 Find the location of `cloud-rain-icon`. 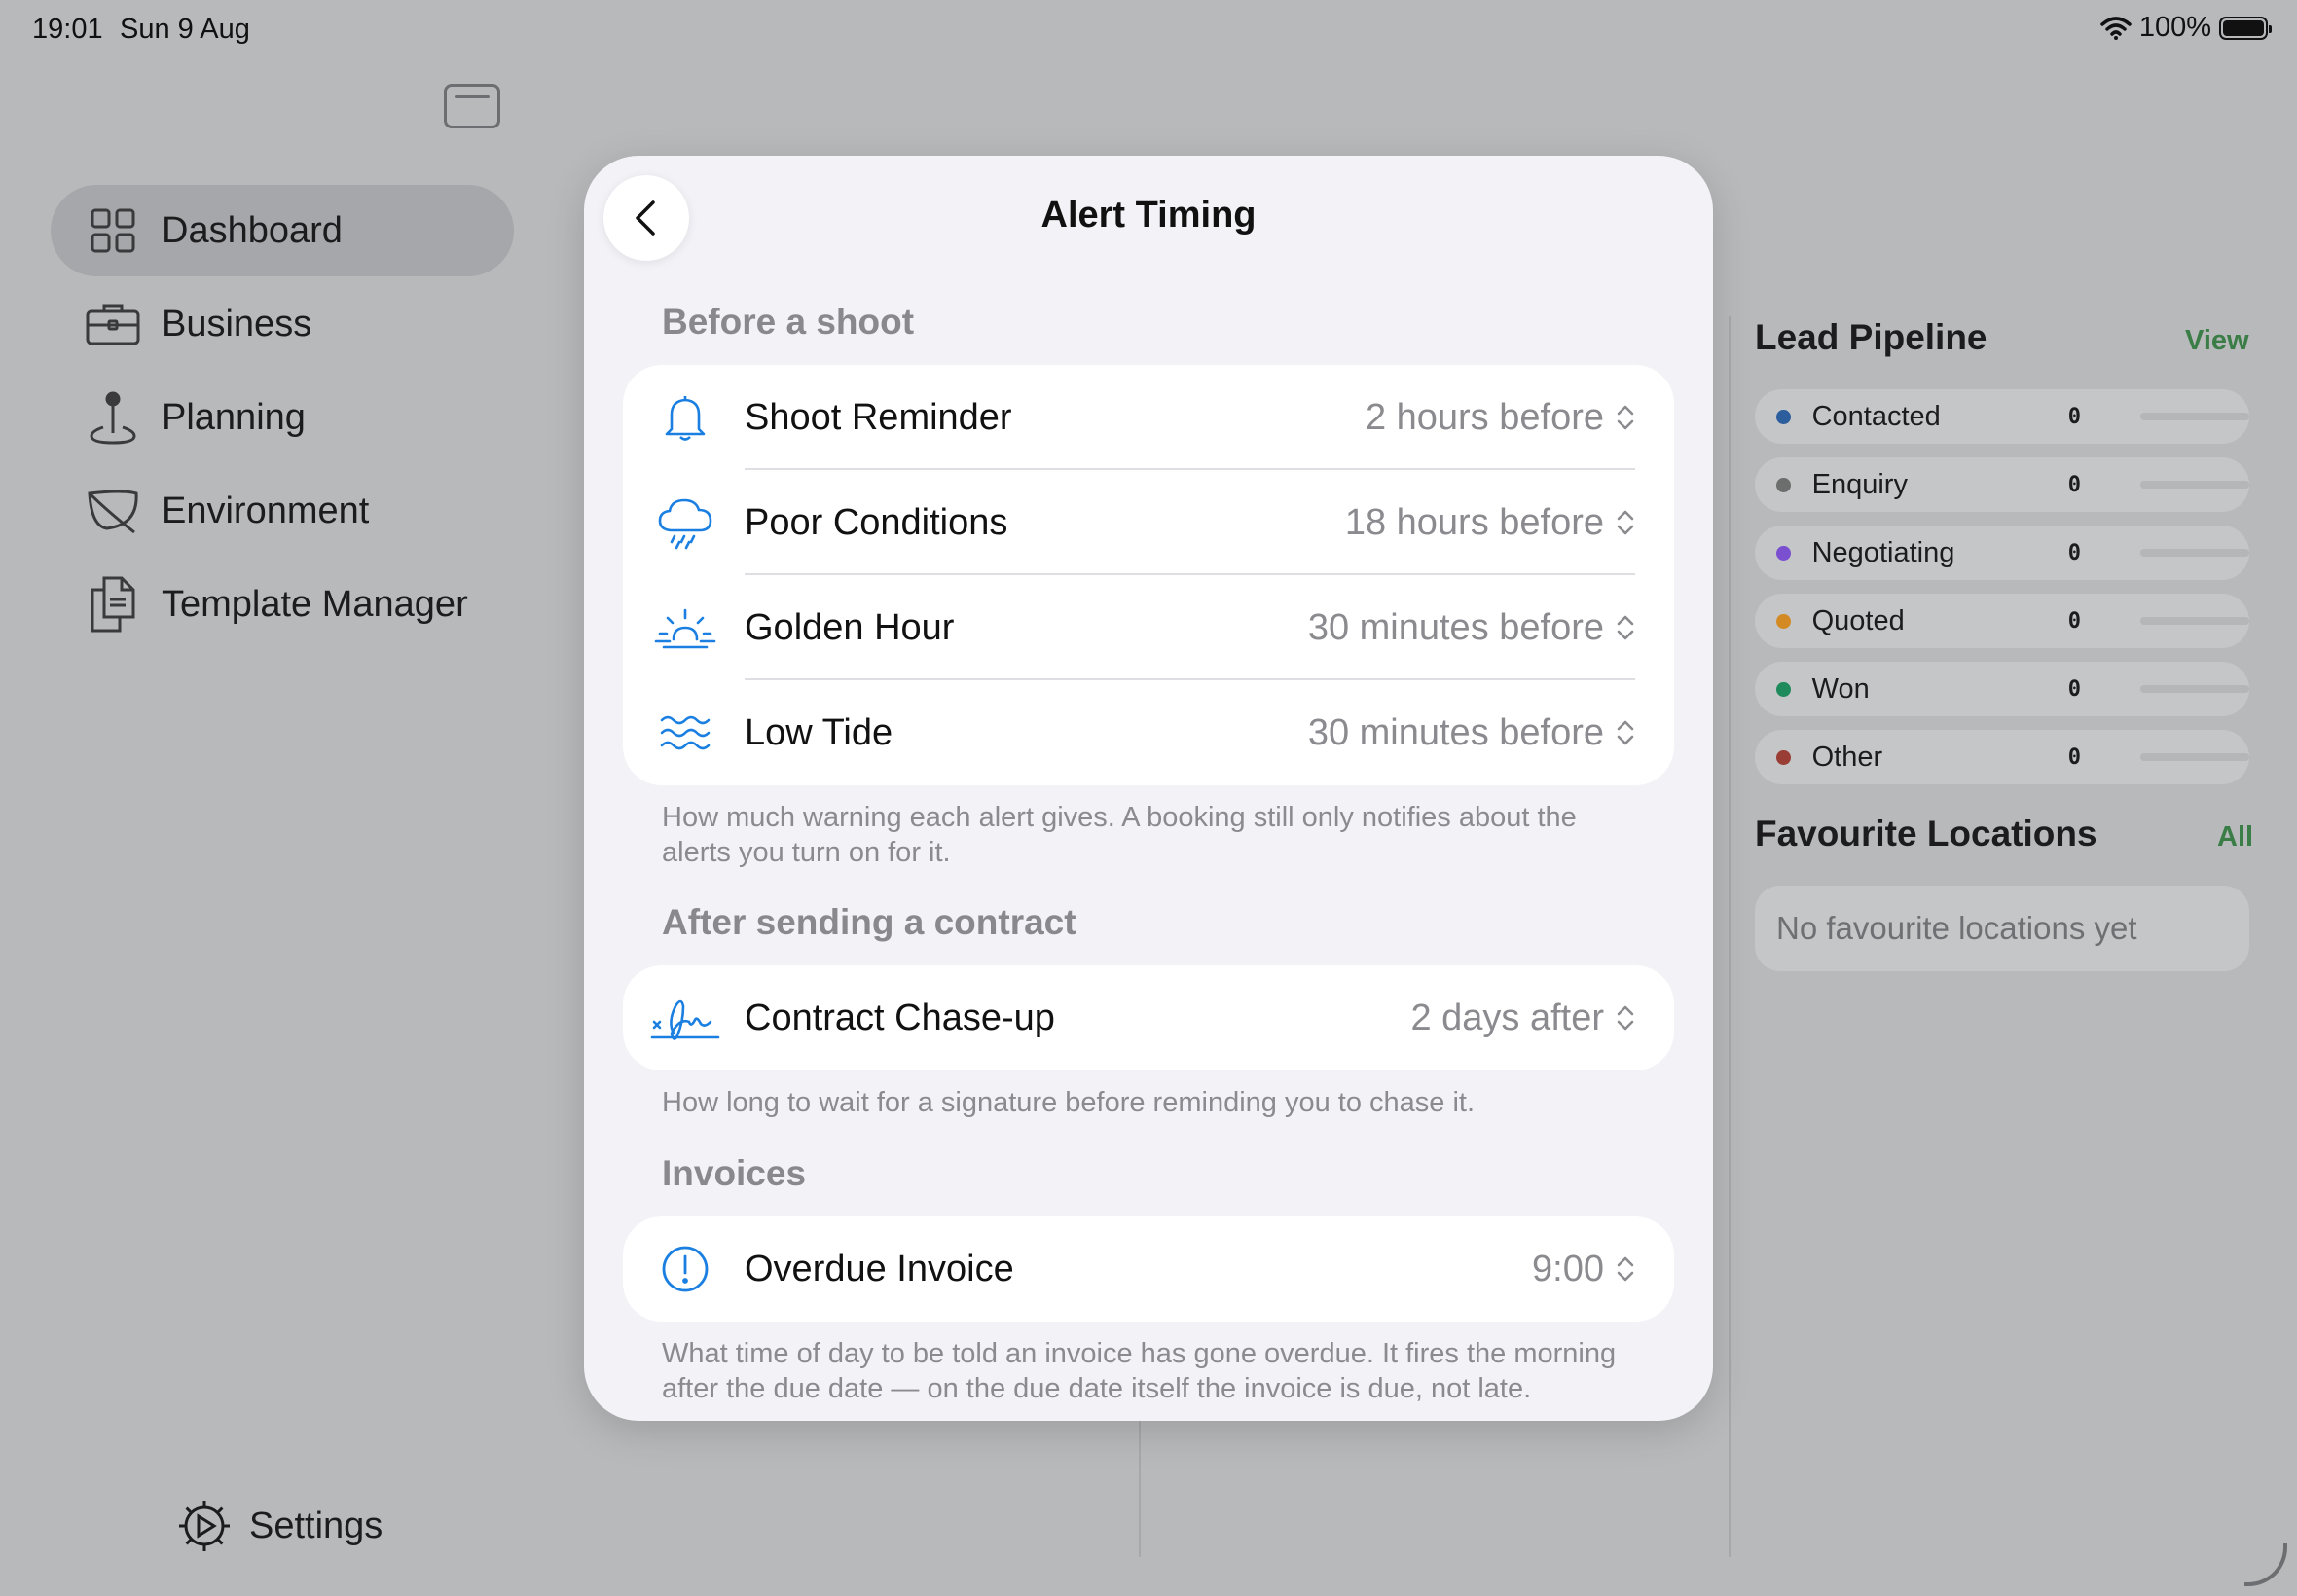

cloud-rain-icon is located at coordinates (685, 522).